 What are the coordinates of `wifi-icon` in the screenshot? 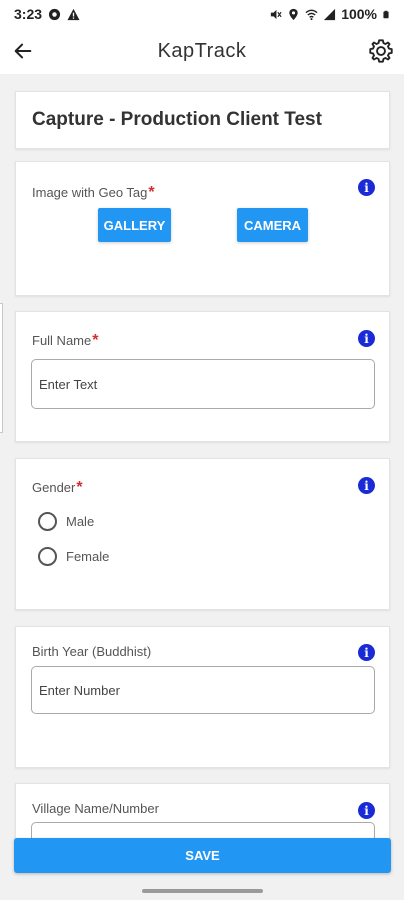 It's located at (311, 14).